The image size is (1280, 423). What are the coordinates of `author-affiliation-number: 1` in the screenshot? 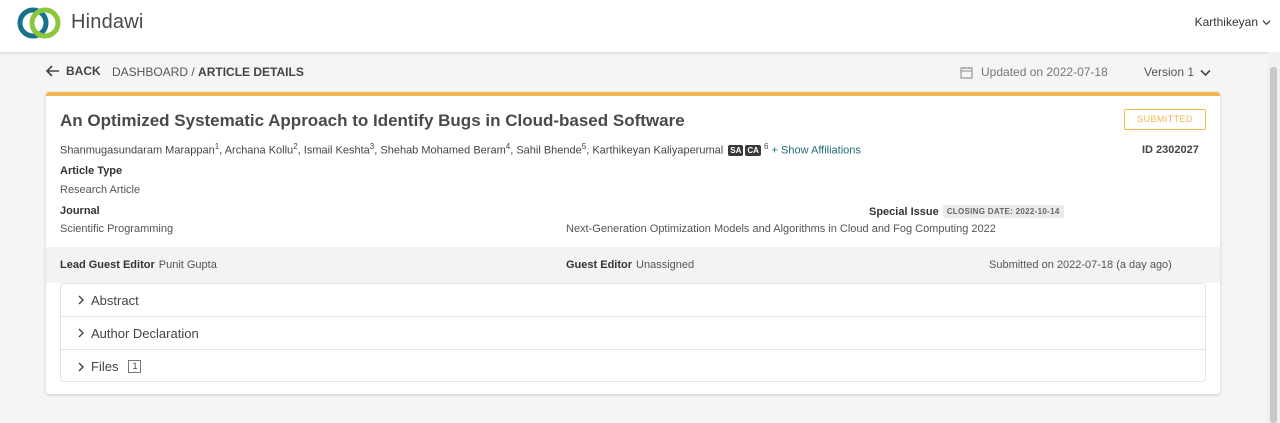 It's located at (217, 146).